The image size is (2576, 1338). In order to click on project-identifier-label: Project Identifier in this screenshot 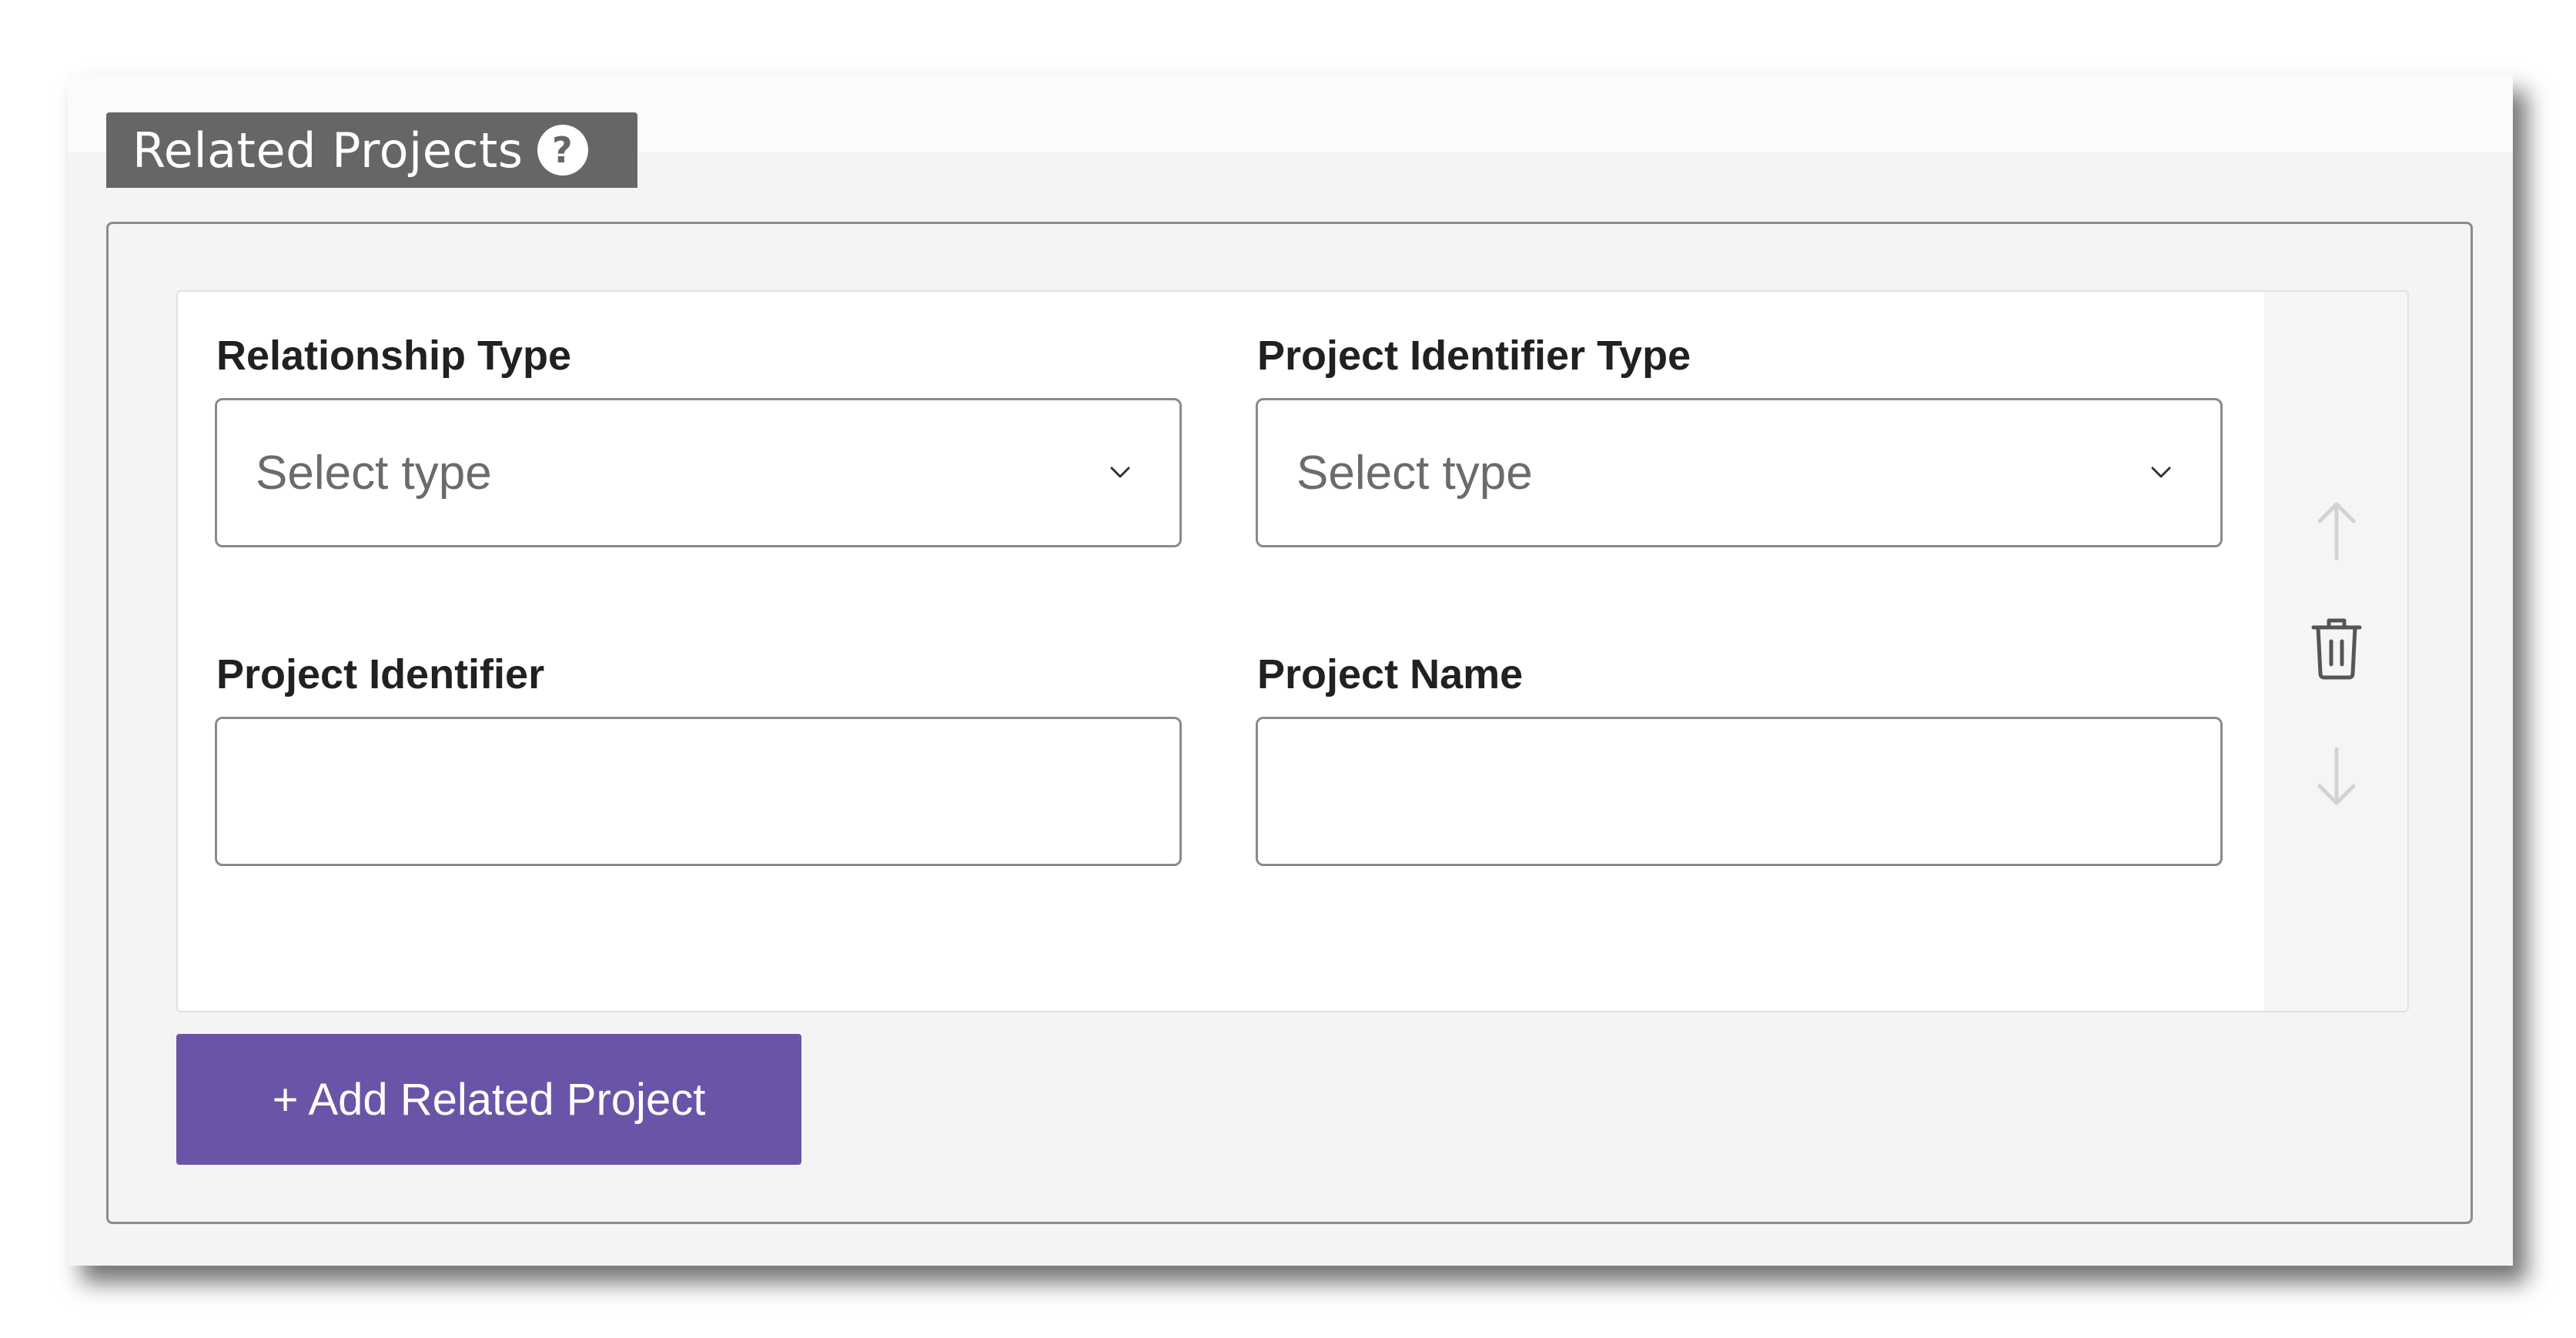, I will do `click(381, 674)`.